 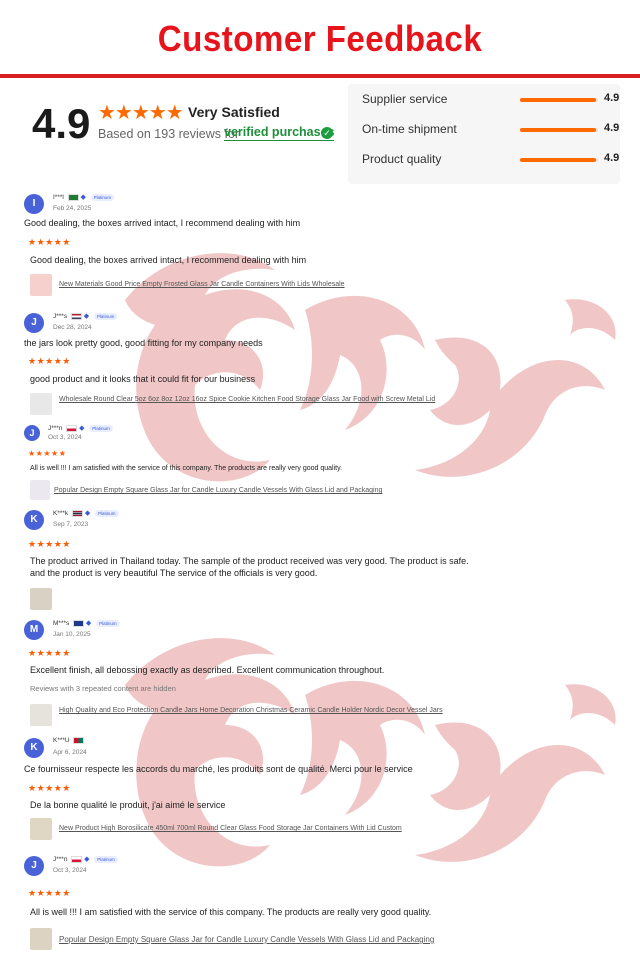 What do you see at coordinates (34, 630) in the screenshot?
I see `avatar: M` at bounding box center [34, 630].